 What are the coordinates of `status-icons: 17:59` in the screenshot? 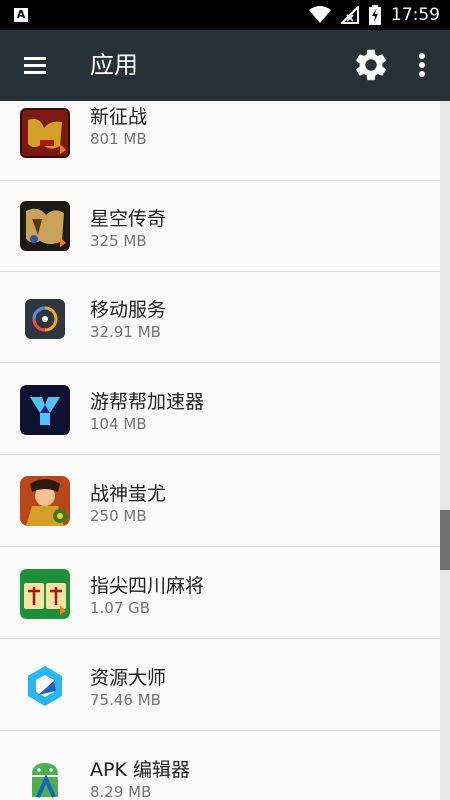 It's located at (374, 15).